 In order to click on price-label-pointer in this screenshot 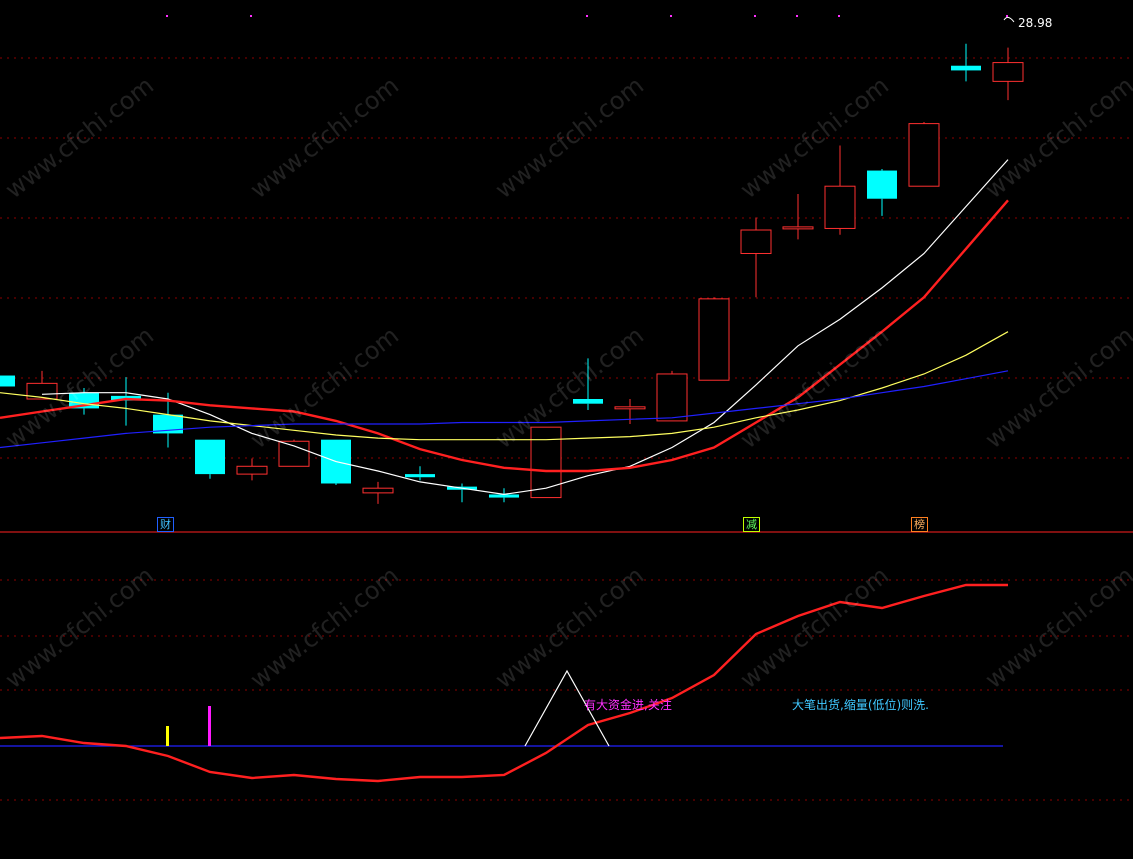, I will do `click(1009, 19)`.